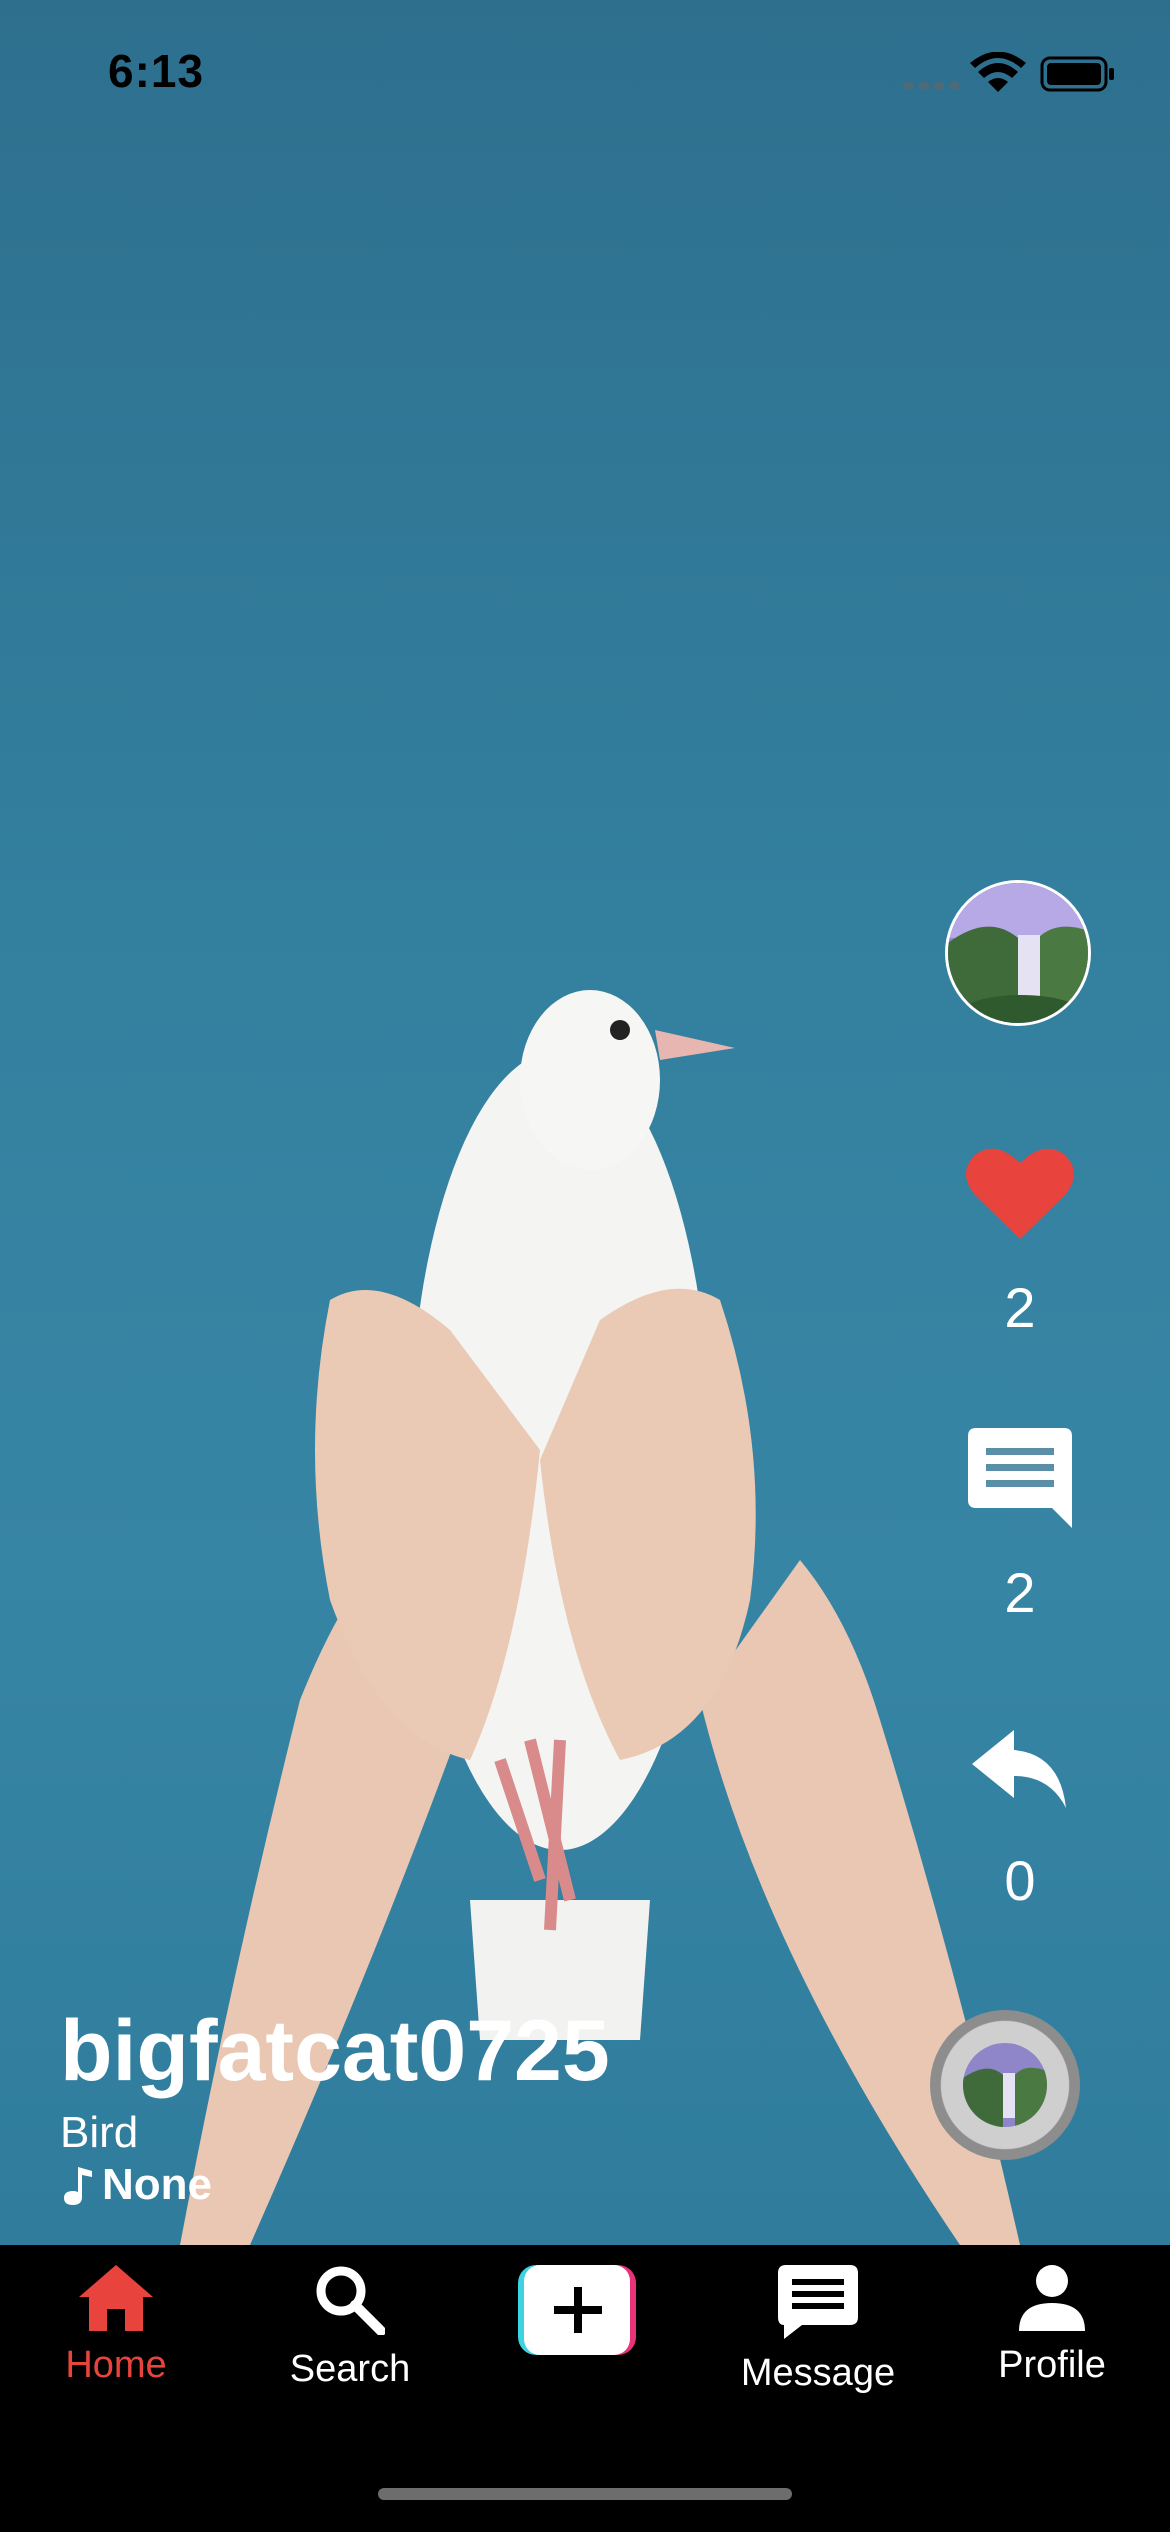 The image size is (1170, 2532). I want to click on music-disc, so click(1005, 2085).